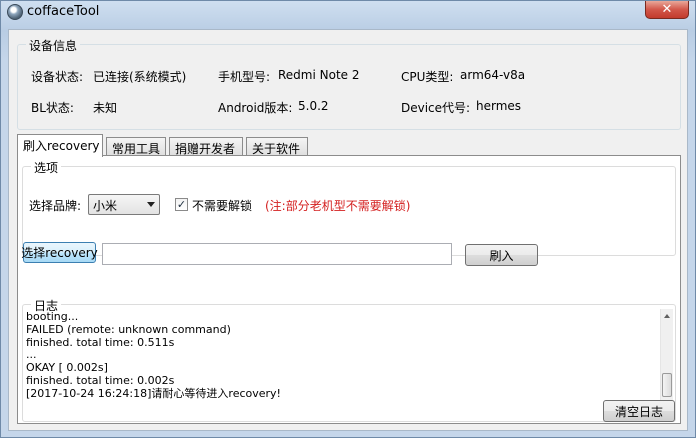 The width and height of the screenshot is (696, 438). What do you see at coordinates (15, 12) in the screenshot?
I see `app-icon` at bounding box center [15, 12].